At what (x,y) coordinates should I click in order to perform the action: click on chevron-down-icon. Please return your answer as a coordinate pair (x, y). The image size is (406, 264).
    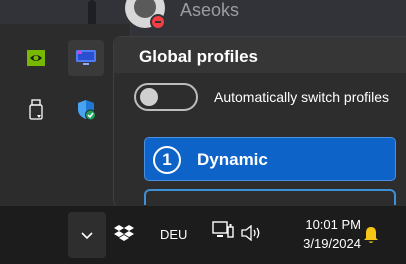
    Looking at the image, I should click on (87, 236).